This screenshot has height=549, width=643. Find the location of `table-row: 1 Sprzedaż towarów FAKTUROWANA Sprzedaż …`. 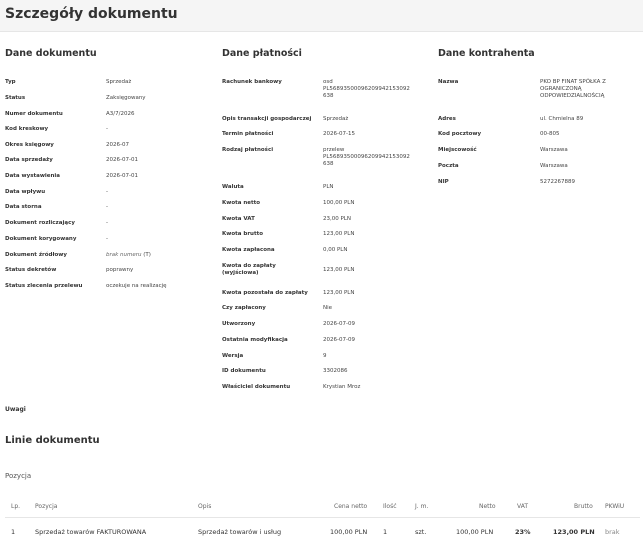

table-row: 1 Sprzedaż towarów FAKTUROWANA Sprzedaż … is located at coordinates (322, 532).